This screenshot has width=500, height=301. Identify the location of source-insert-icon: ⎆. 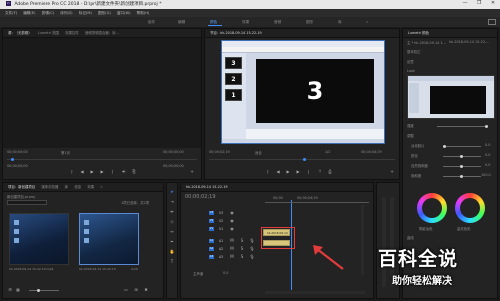
(124, 172).